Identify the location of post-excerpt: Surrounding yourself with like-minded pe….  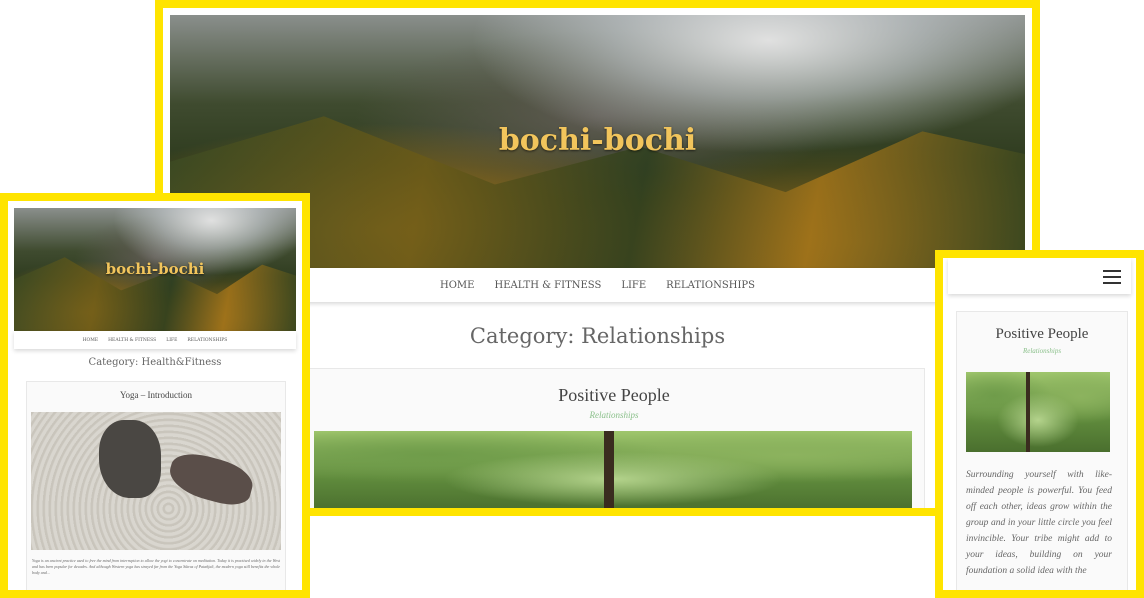
(1039, 523).